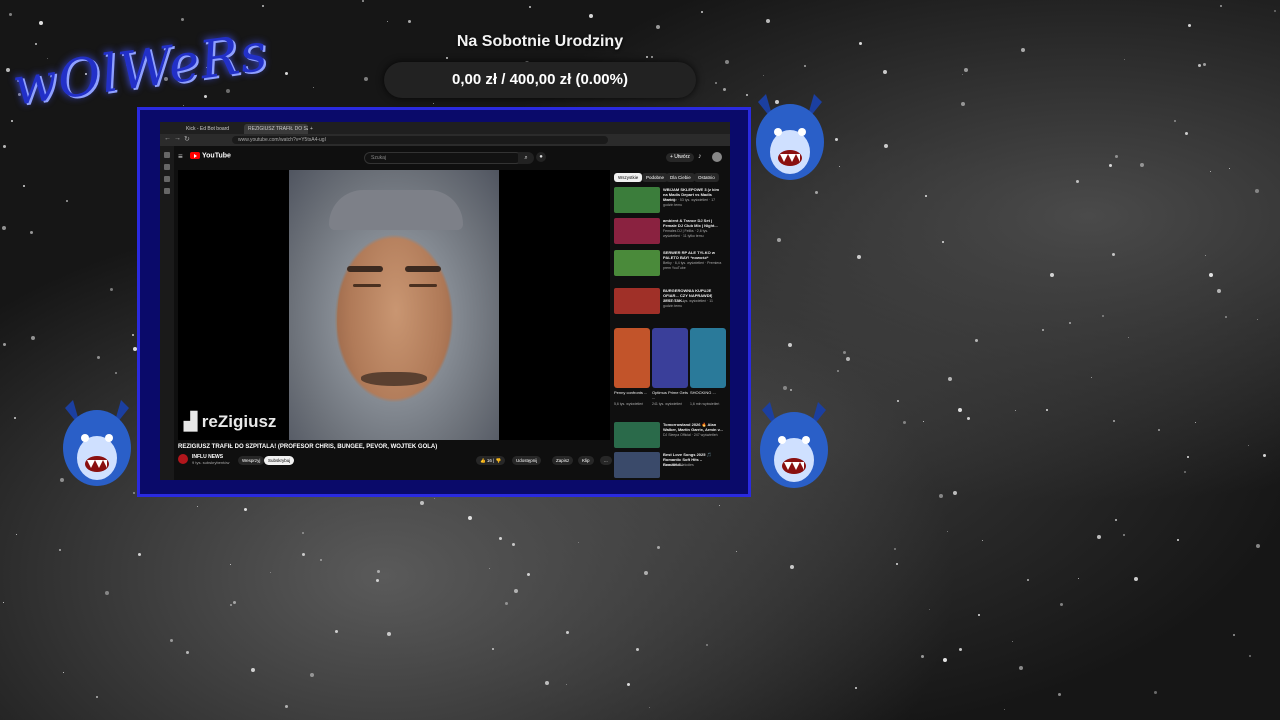  Describe the element at coordinates (527, 460) in the screenshot. I see `share-button: Udostępnij` at that location.